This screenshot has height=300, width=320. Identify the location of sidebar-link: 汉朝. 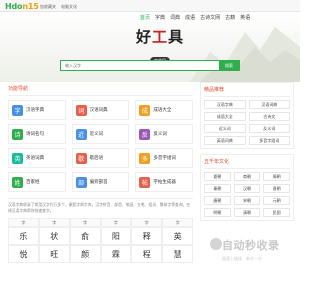
(247, 188).